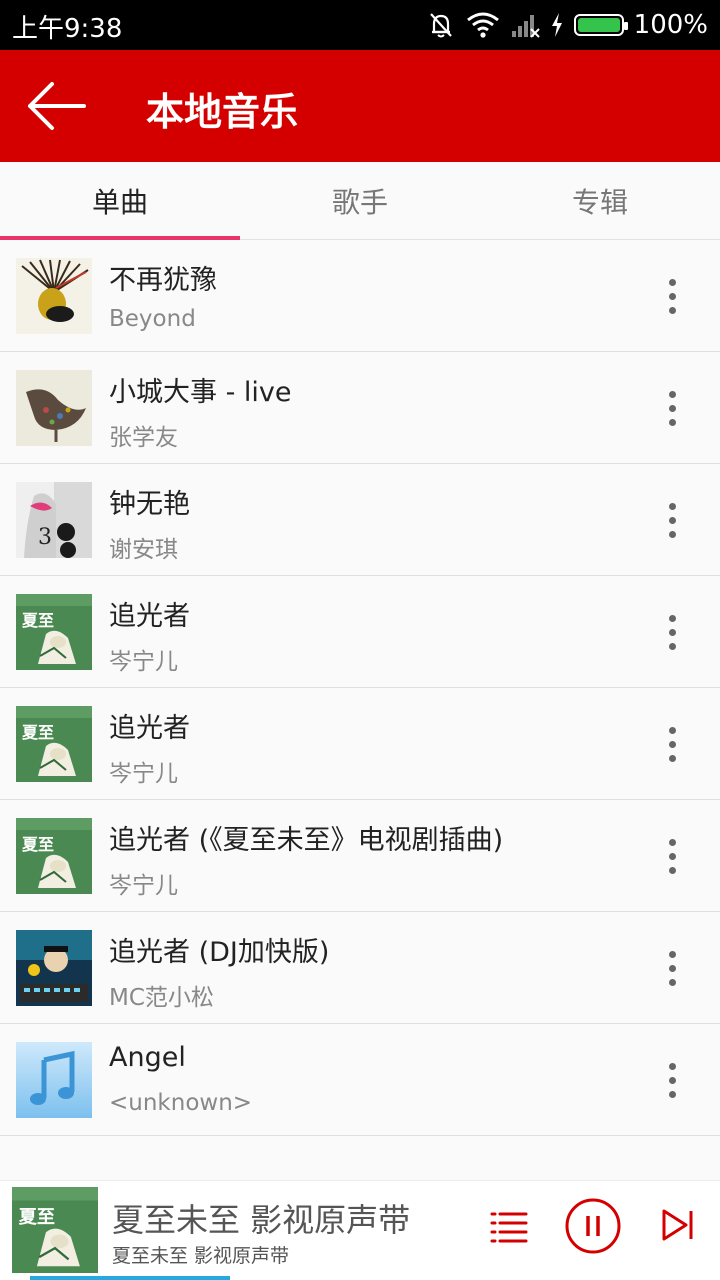 This screenshot has width=720, height=1280. What do you see at coordinates (360, 1080) in the screenshot?
I see `song-row: Angel <unknown>` at bounding box center [360, 1080].